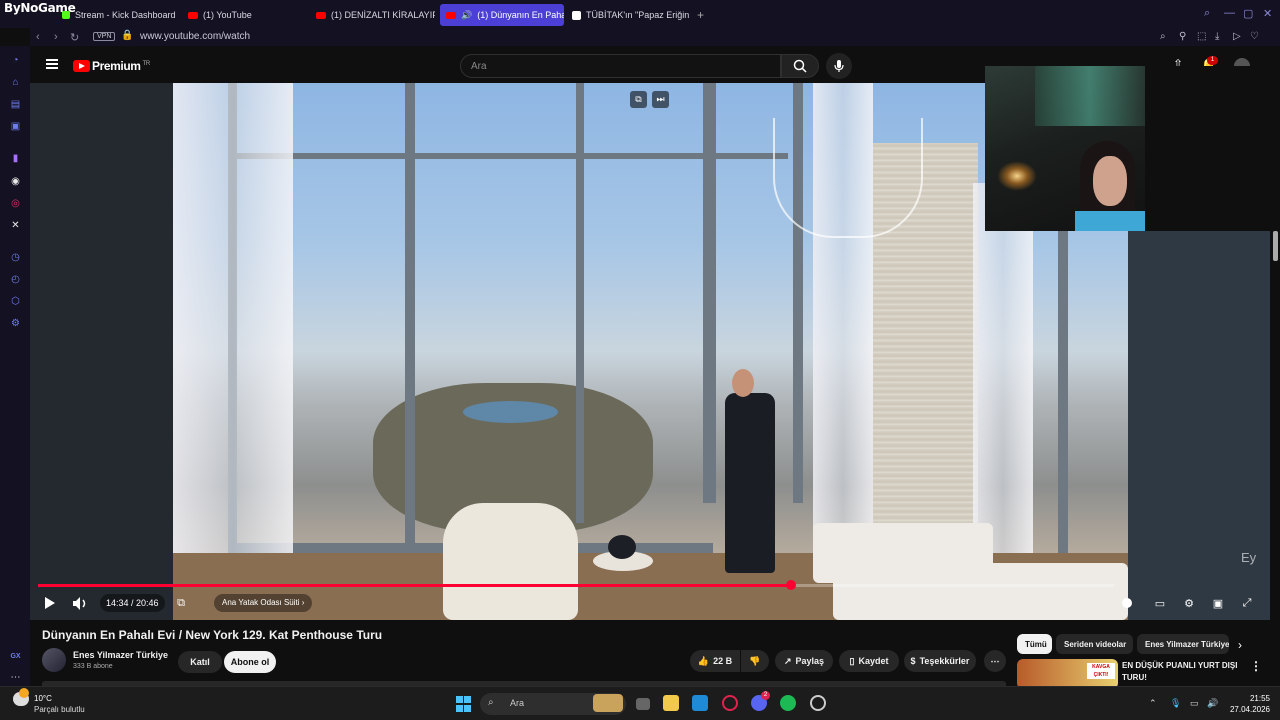 This screenshot has height=720, width=1280. What do you see at coordinates (660, 99) in the screenshot?
I see `skip-icon: ⏭` at bounding box center [660, 99].